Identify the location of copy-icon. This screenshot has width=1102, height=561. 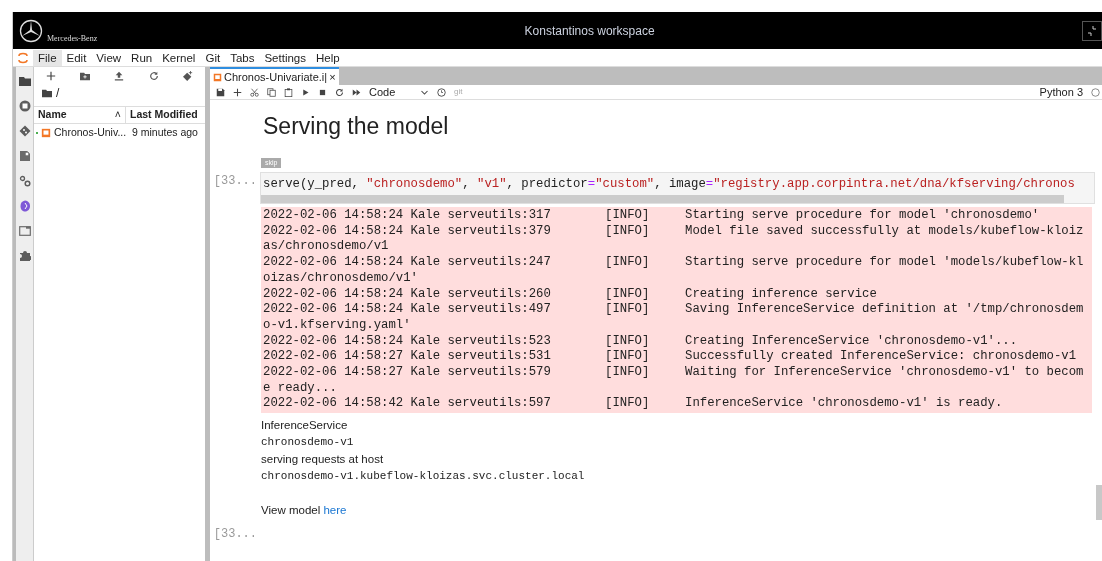
(271, 92).